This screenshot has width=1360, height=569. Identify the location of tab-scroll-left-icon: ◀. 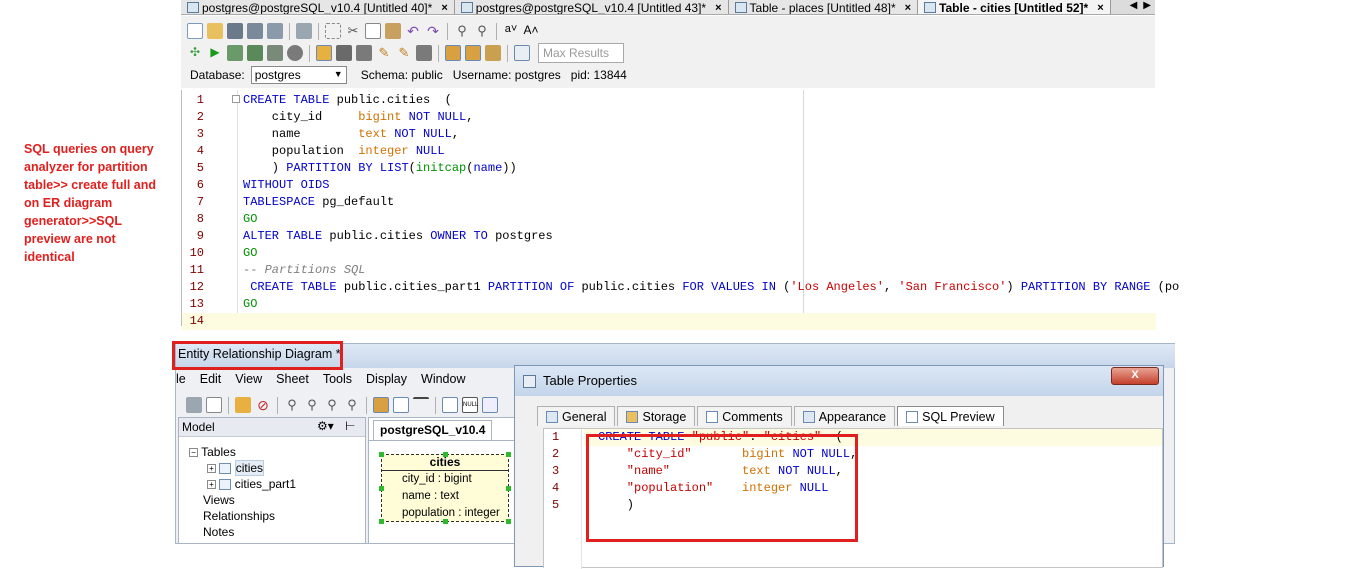
(1134, 7).